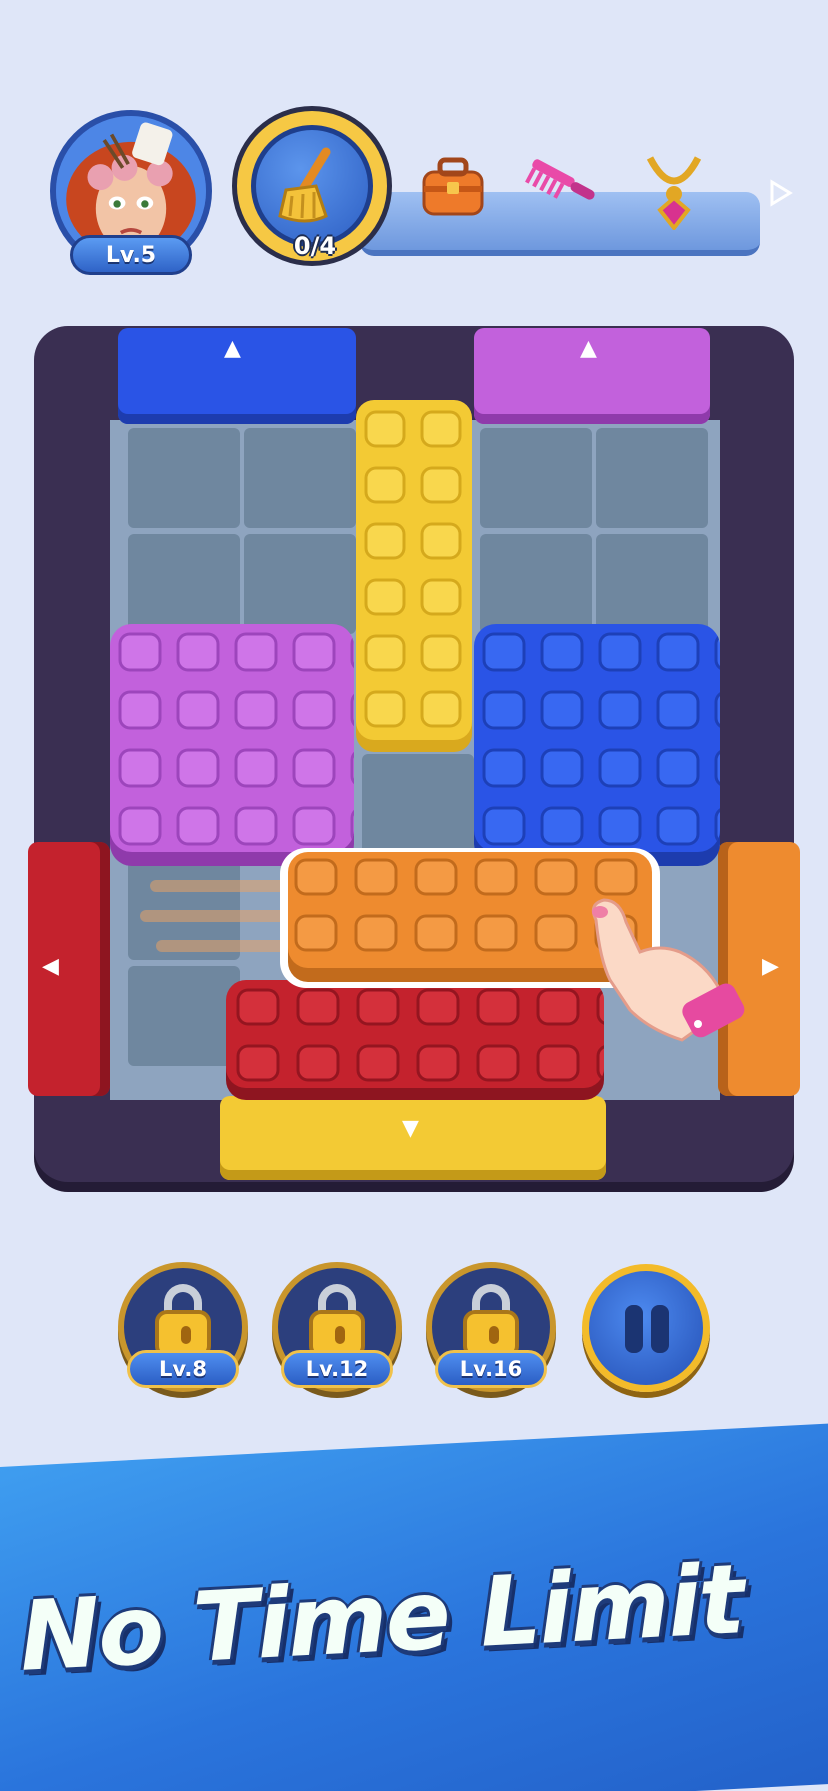 Image resolution: width=828 pixels, height=1791 pixels. What do you see at coordinates (232, 745) in the screenshot?
I see `purple-block` at bounding box center [232, 745].